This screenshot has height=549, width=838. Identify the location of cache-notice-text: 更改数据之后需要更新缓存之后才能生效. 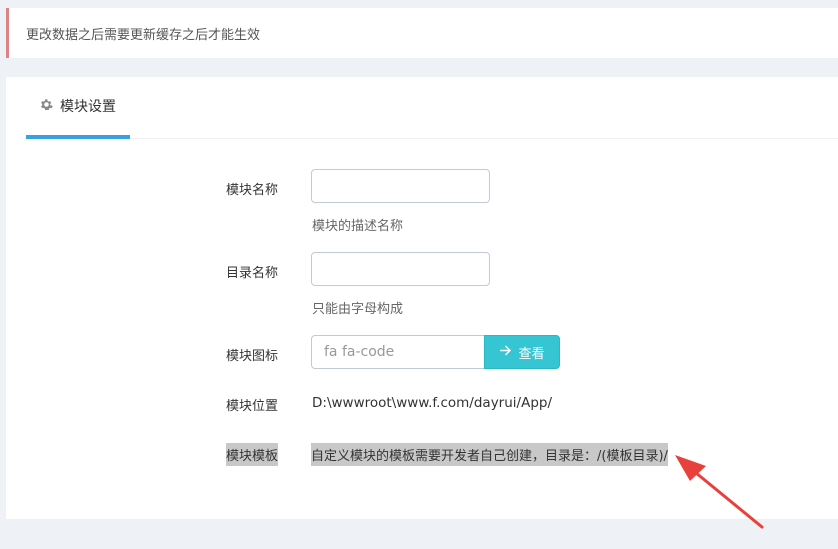
(143, 35).